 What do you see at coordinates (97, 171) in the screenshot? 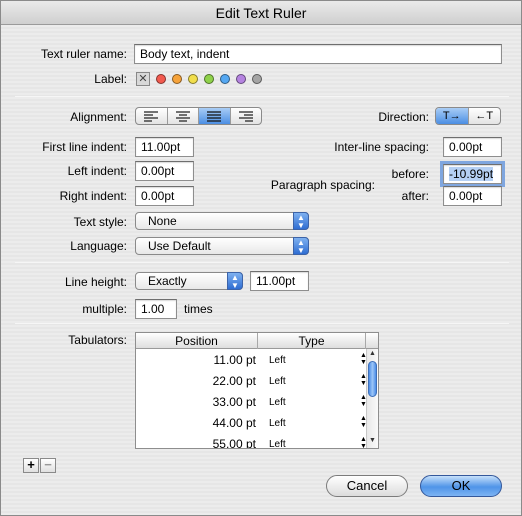
I see `left-indent-label: Left indent:` at bounding box center [97, 171].